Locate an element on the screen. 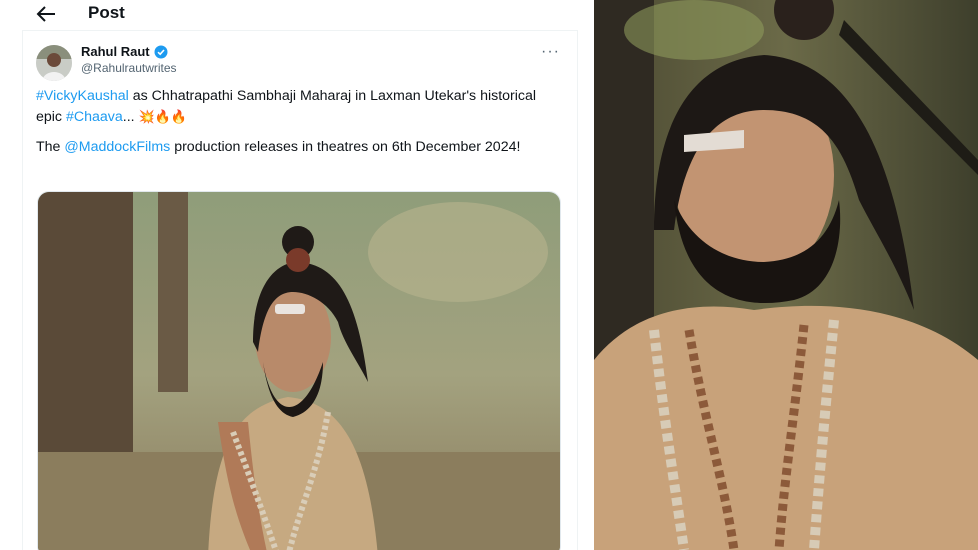 This screenshot has width=978, height=550. tweet-text-segment: The is located at coordinates (50, 147).